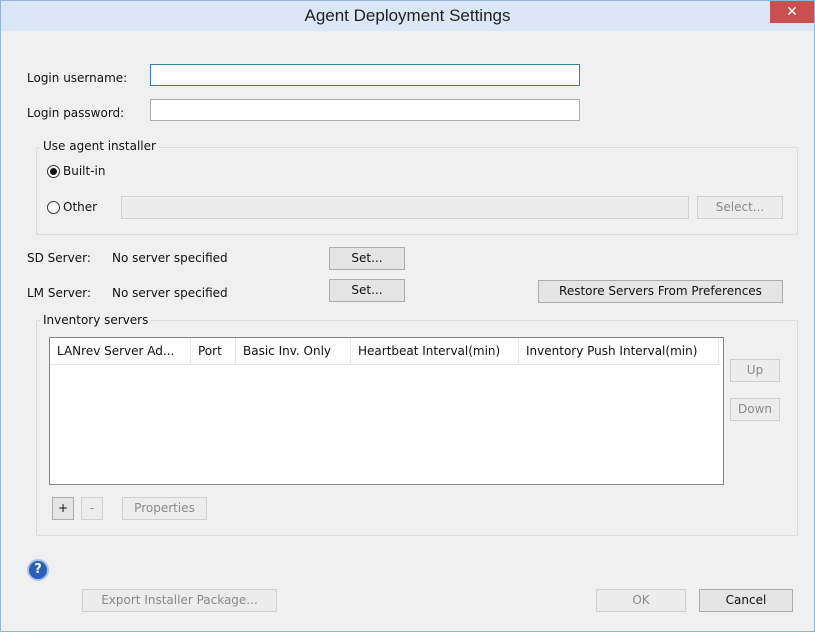 This screenshot has height=632, width=815. I want to click on login-password-input, so click(365, 110).